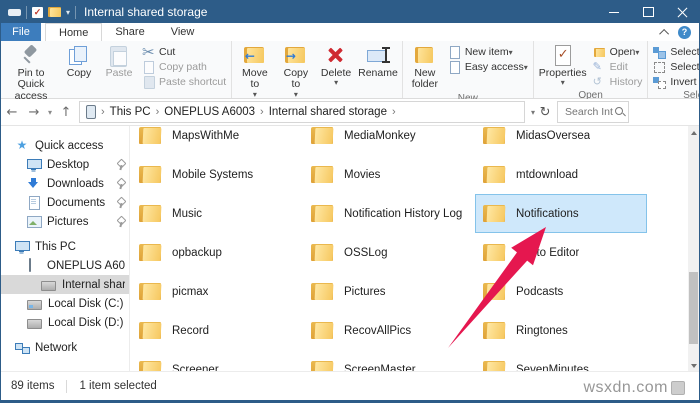 Image resolution: width=700 pixels, height=403 pixels. Describe the element at coordinates (217, 361) in the screenshot. I see `file-item: Screener` at that location.